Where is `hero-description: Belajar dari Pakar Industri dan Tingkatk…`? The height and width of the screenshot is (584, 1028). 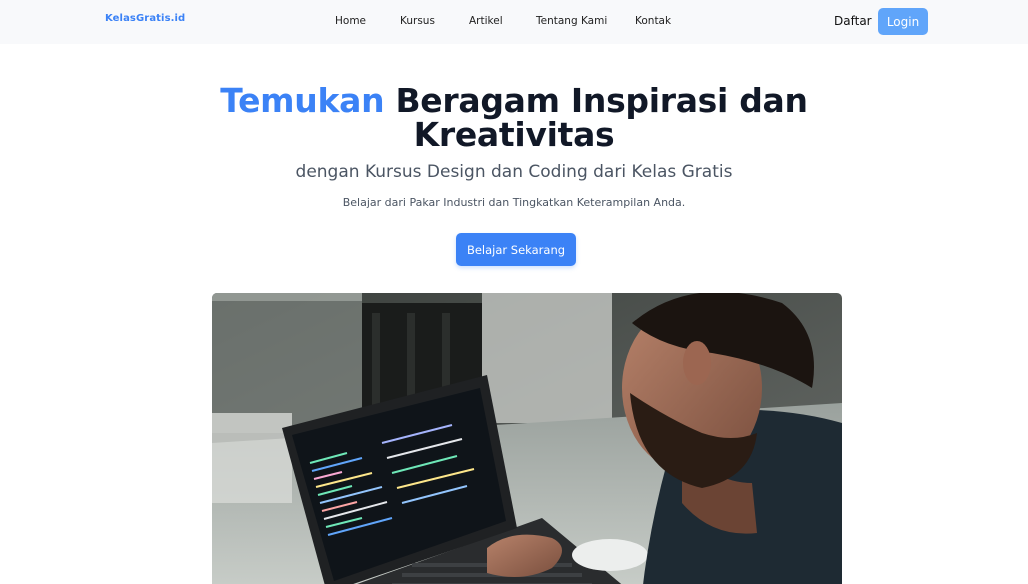 hero-description: Belajar dari Pakar Industri dan Tingkatk… is located at coordinates (514, 202).